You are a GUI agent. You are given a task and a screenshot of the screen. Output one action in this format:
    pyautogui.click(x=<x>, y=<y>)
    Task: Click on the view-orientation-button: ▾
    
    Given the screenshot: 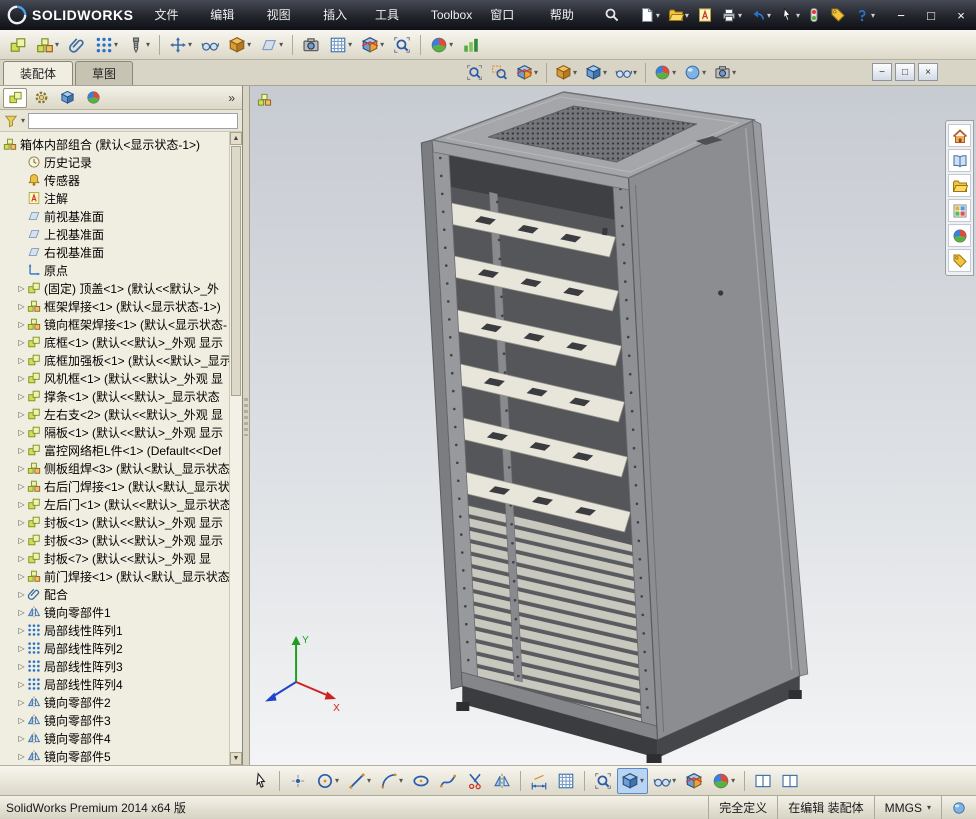 What is the action you would take?
    pyautogui.click(x=566, y=72)
    